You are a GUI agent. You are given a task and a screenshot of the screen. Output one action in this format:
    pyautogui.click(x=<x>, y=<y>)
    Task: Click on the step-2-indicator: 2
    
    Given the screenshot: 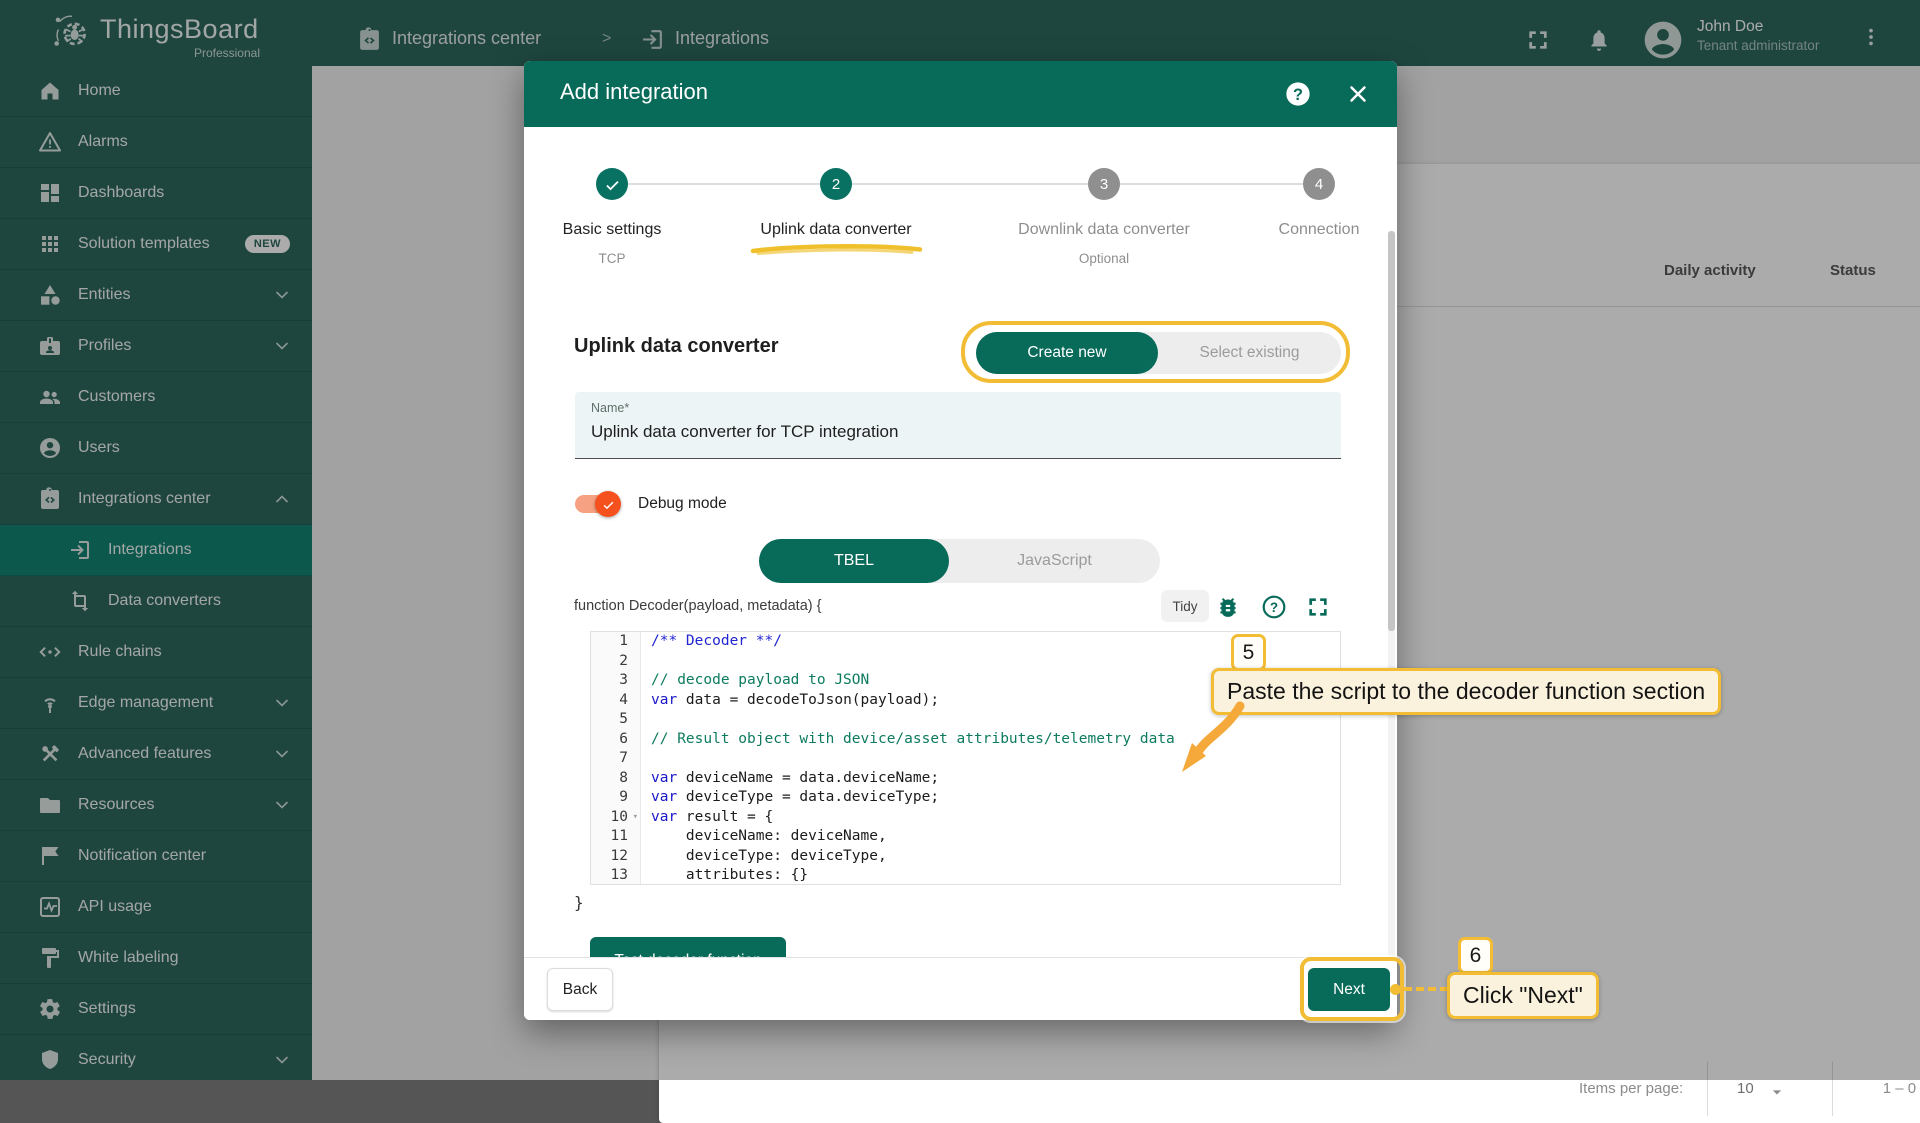 What is the action you would take?
    pyautogui.click(x=836, y=184)
    